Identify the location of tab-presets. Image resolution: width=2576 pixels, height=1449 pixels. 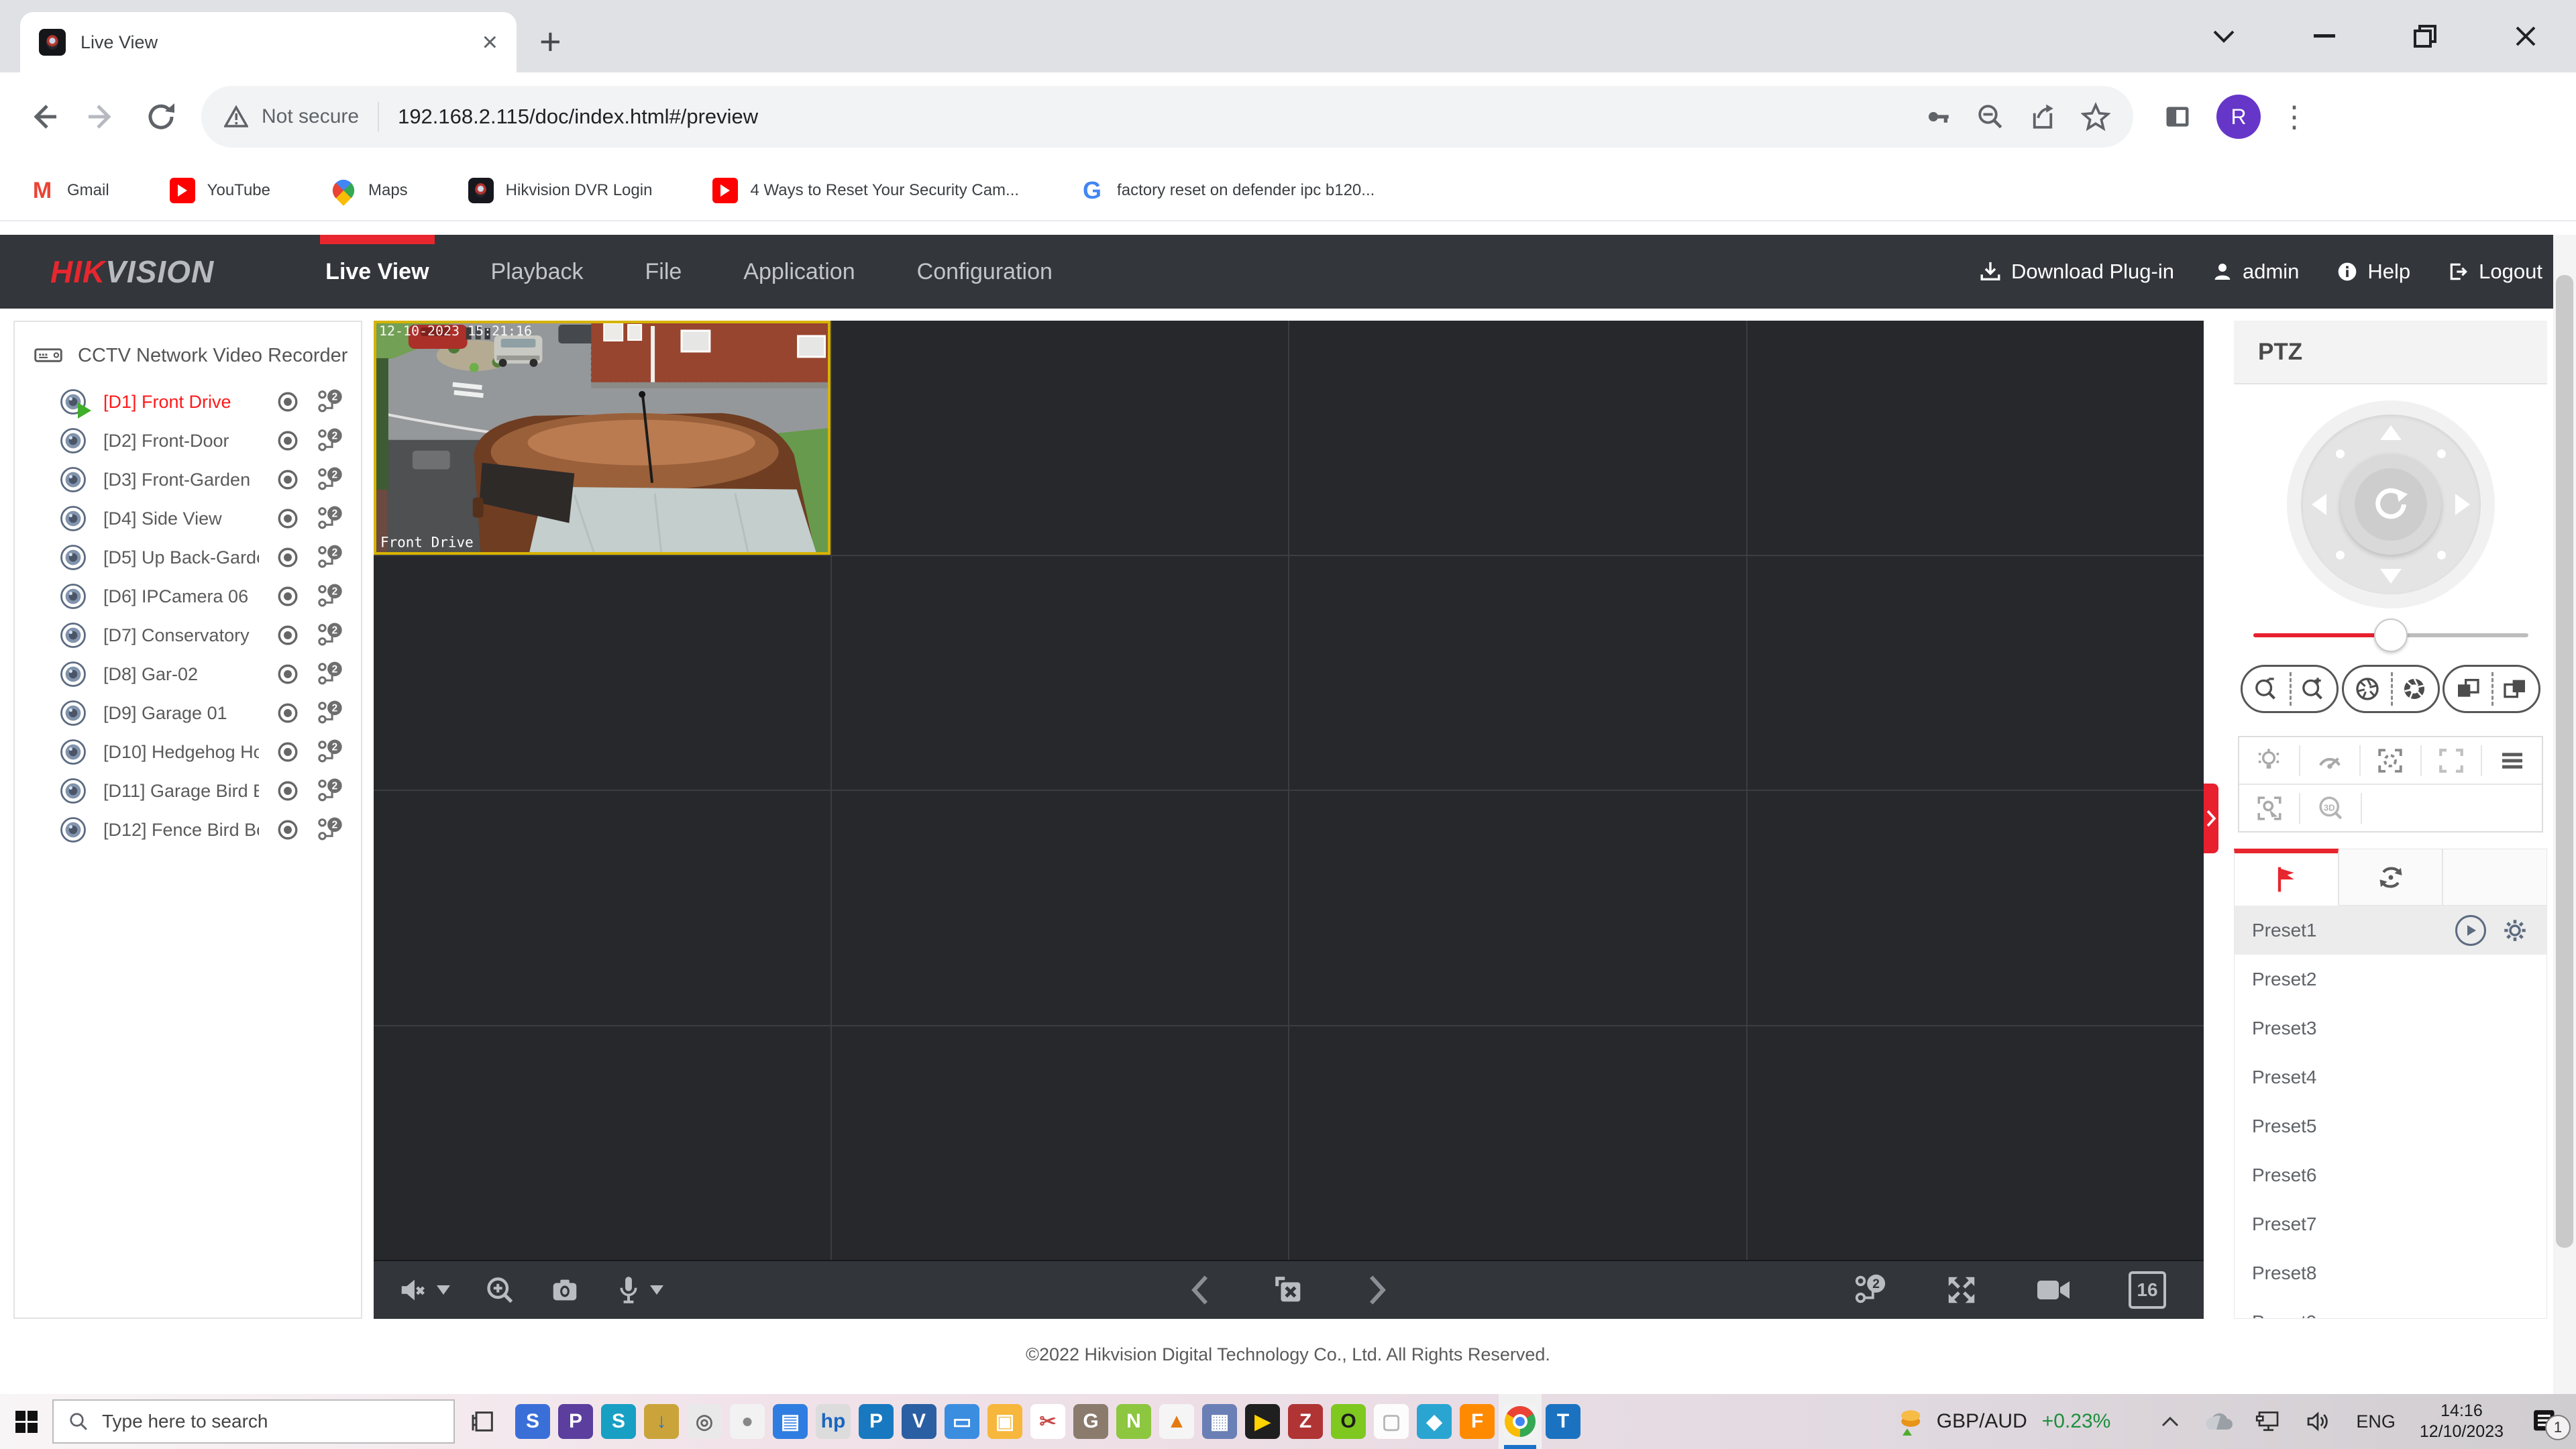
(2286, 877).